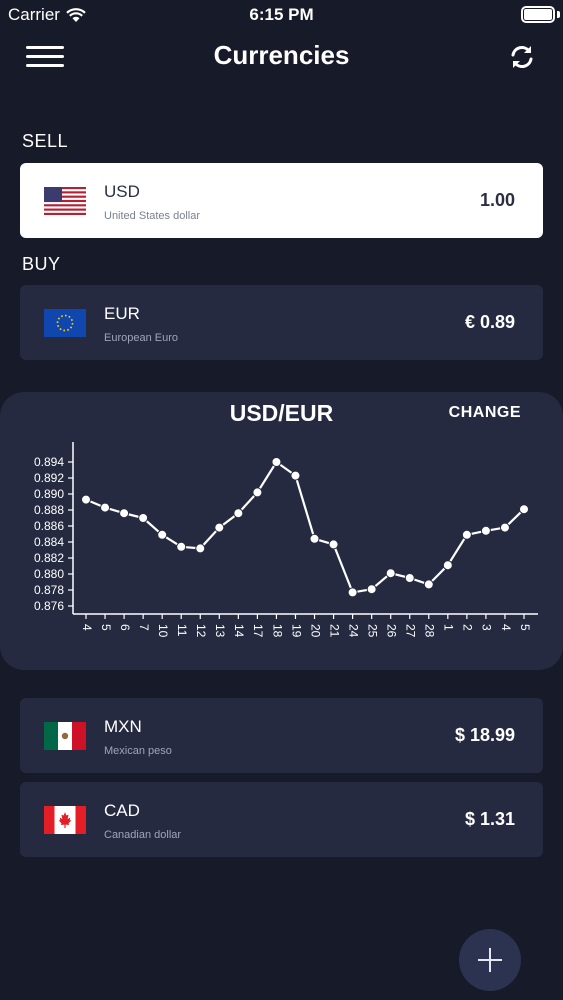 Image resolution: width=563 pixels, height=1000 pixels. I want to click on sell-currency-card: USD United States dollar 1.00, so click(281, 200).